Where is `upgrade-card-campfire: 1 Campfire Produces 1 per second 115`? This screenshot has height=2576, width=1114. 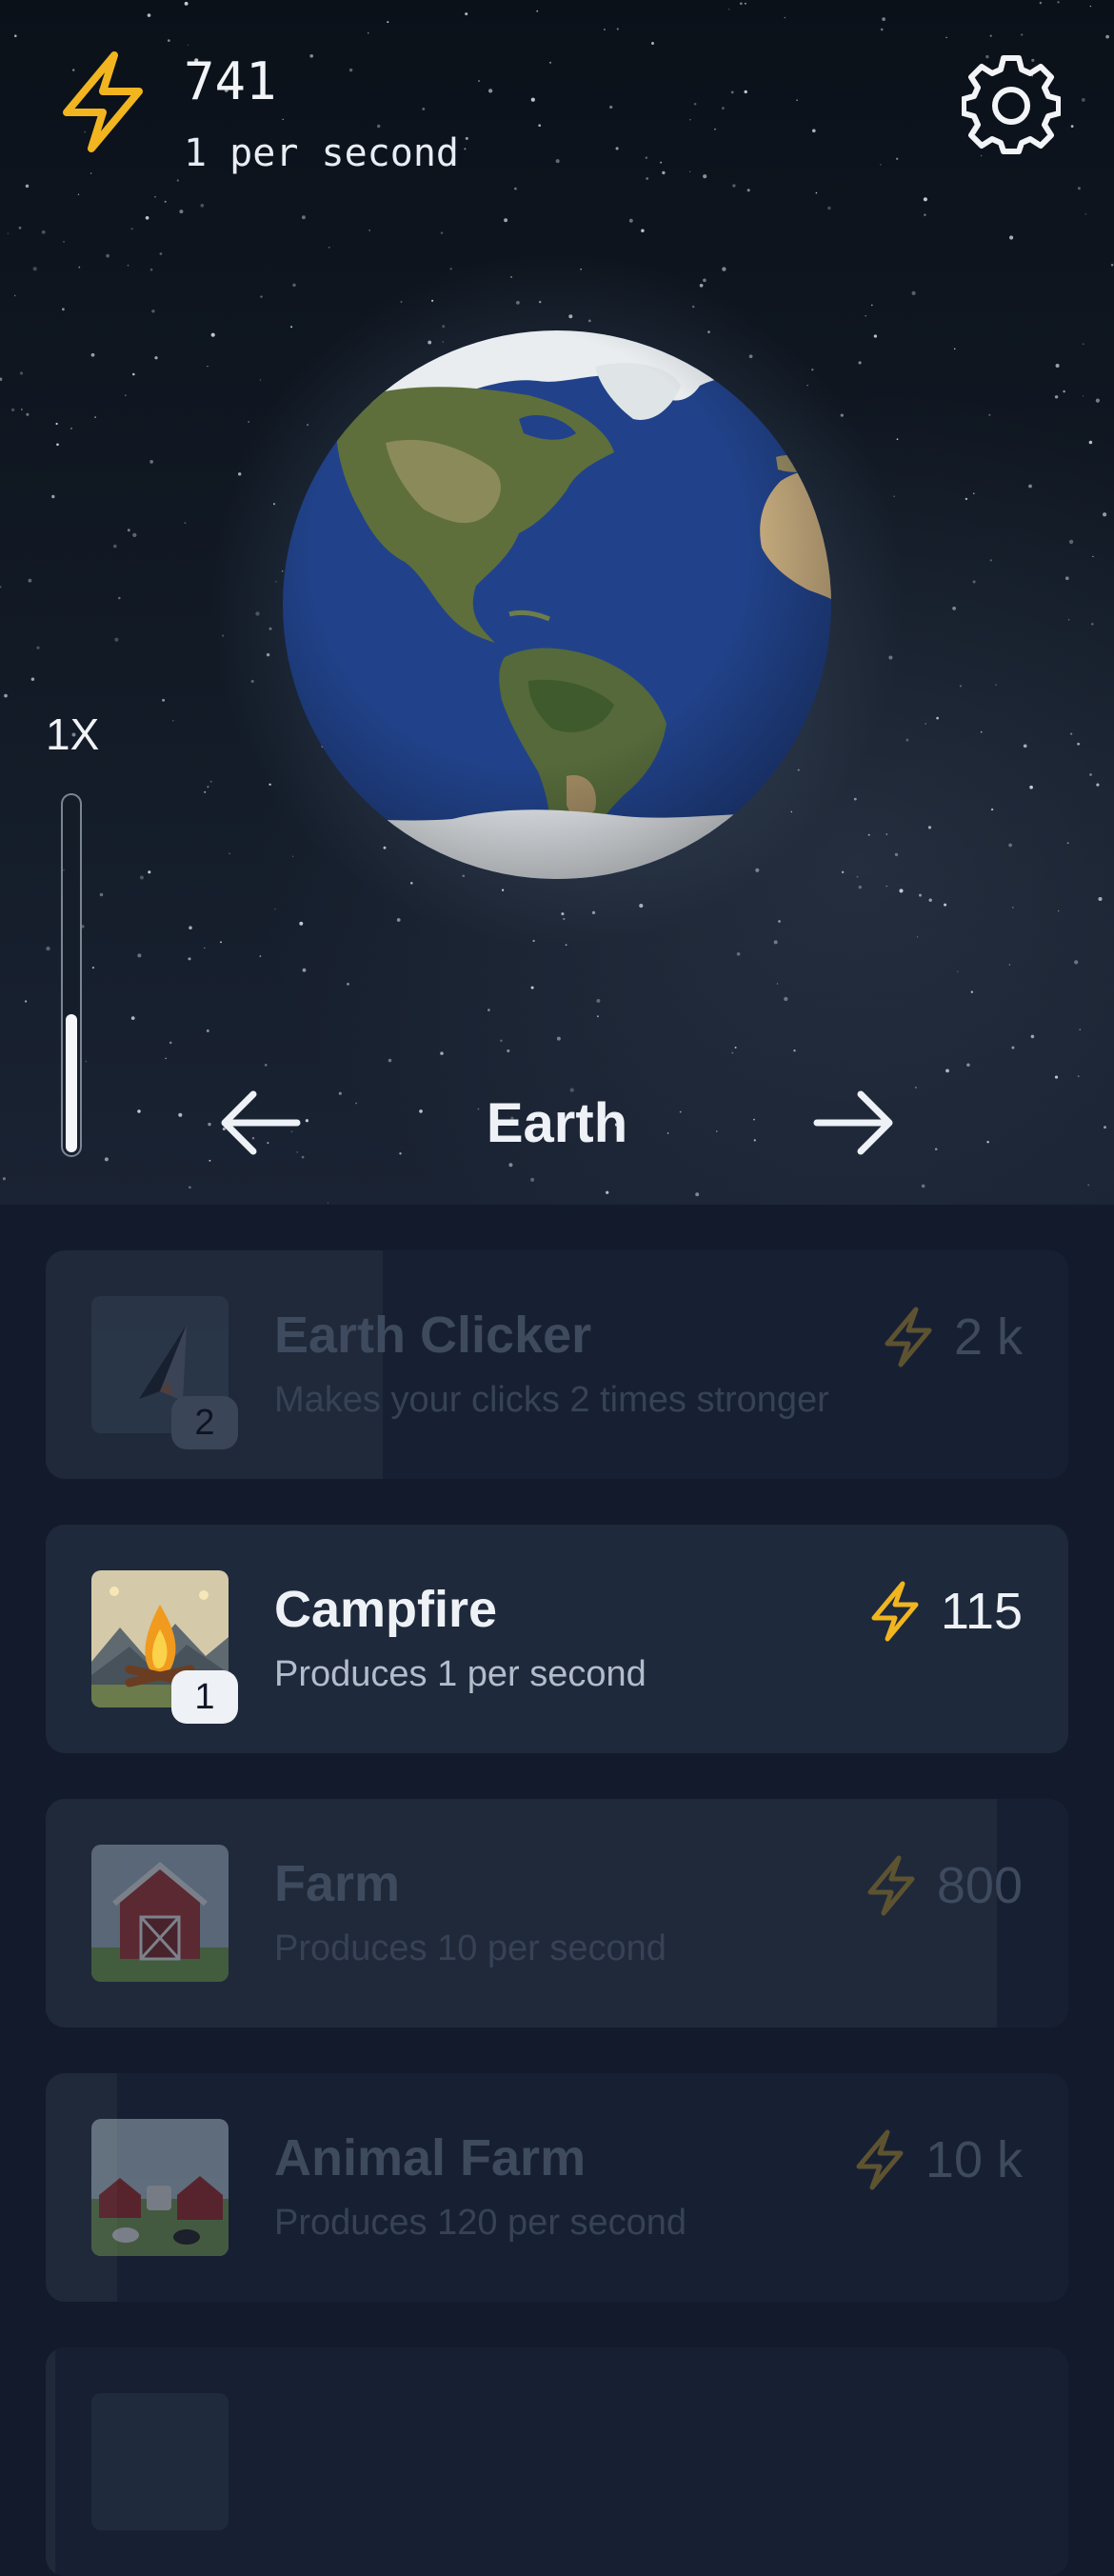 upgrade-card-campfire: 1 Campfire Produces 1 per second 115 is located at coordinates (557, 1639).